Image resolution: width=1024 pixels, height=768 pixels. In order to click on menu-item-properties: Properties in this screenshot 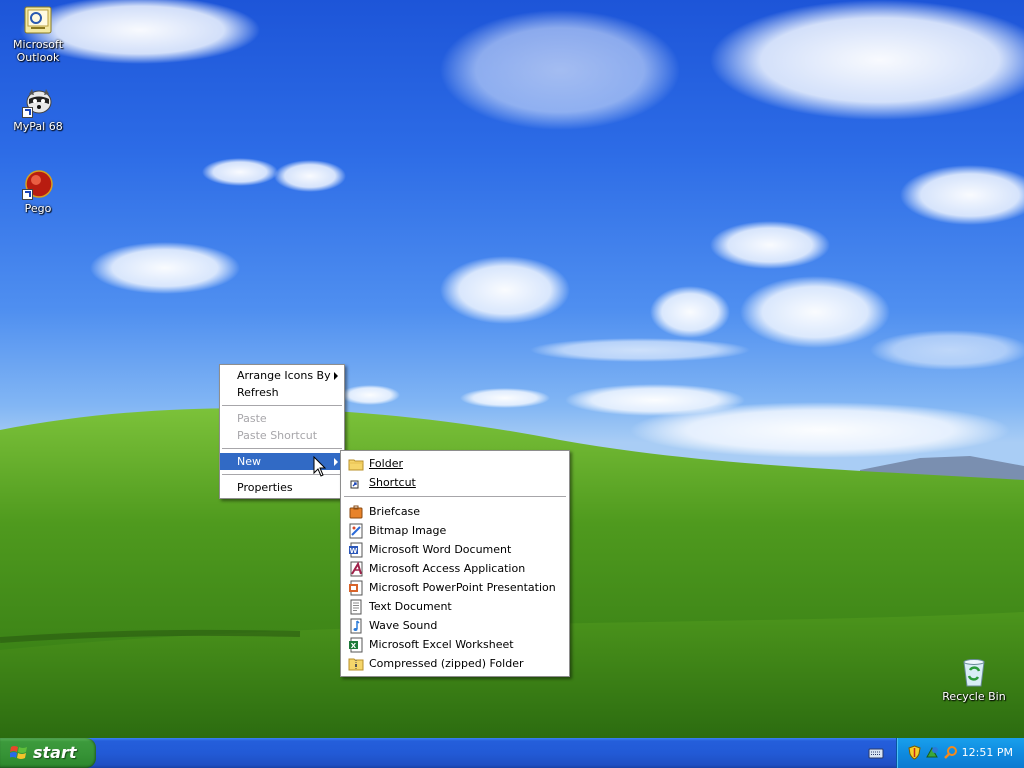, I will do `click(282, 487)`.